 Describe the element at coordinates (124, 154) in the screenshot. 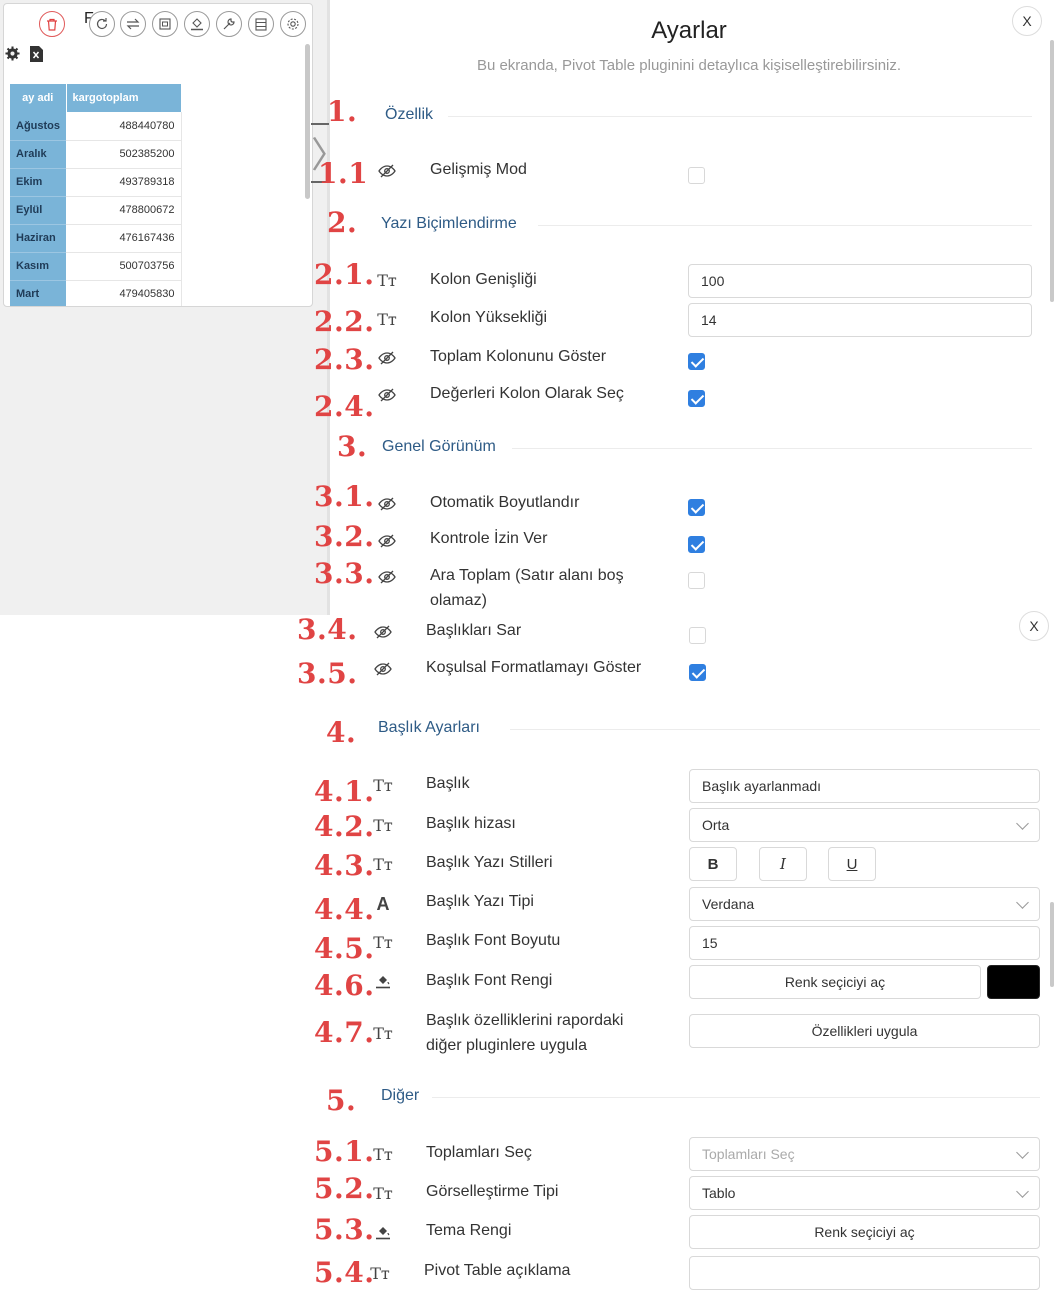

I see `cell-value: 502385200` at that location.